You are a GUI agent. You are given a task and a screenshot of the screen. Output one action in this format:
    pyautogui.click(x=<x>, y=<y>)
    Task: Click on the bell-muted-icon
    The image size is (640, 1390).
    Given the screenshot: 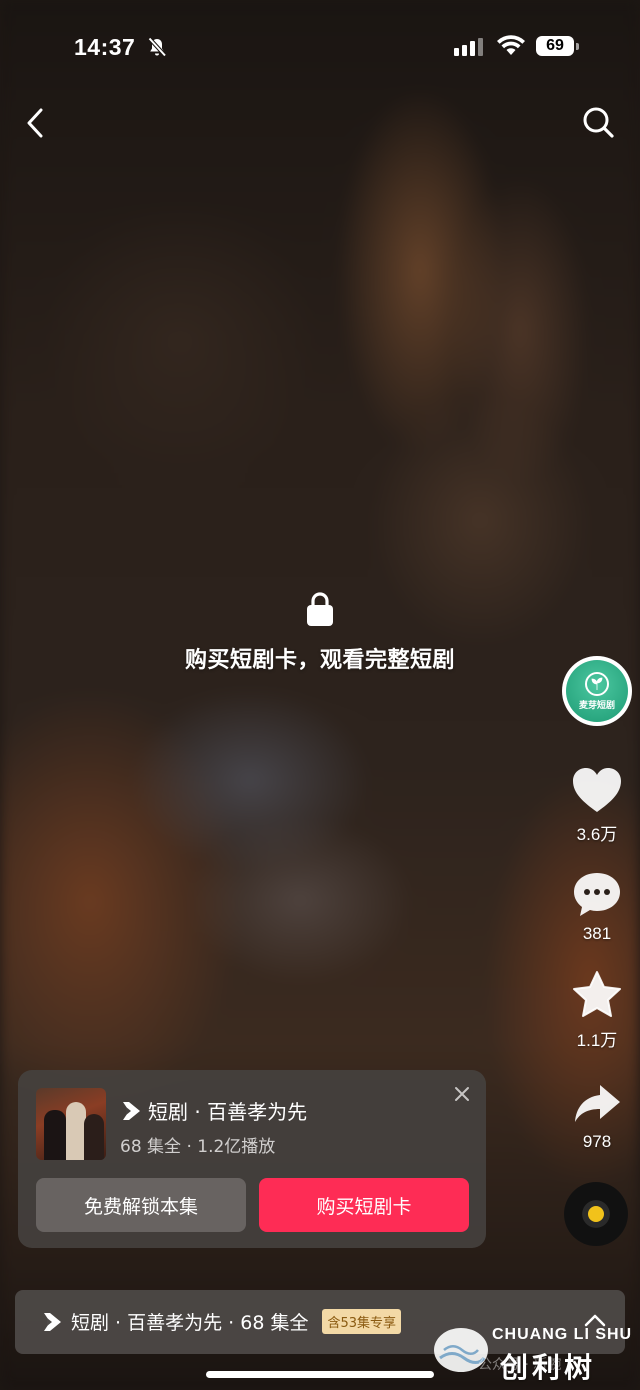 What is the action you would take?
    pyautogui.click(x=157, y=49)
    